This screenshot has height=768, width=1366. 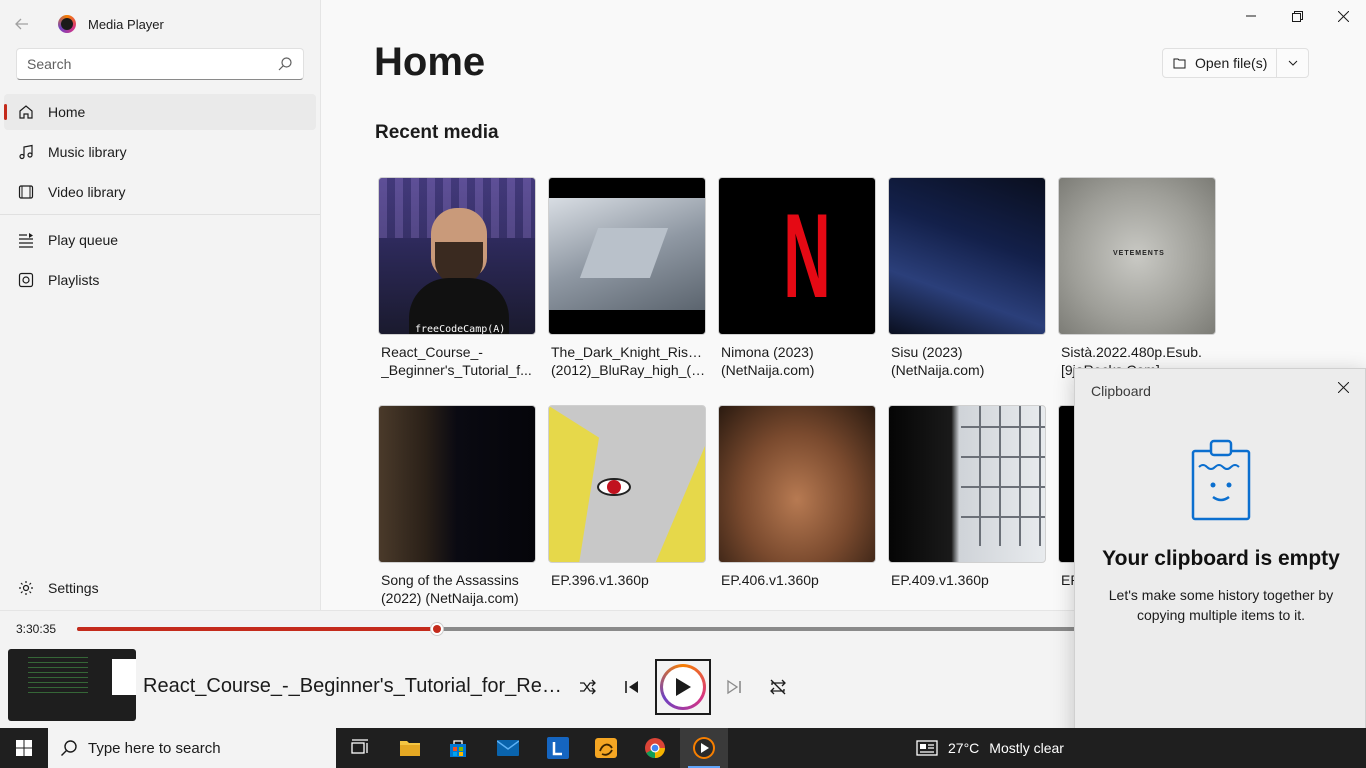 What do you see at coordinates (704, 748) in the screenshot?
I see `media-player-taskbar-button` at bounding box center [704, 748].